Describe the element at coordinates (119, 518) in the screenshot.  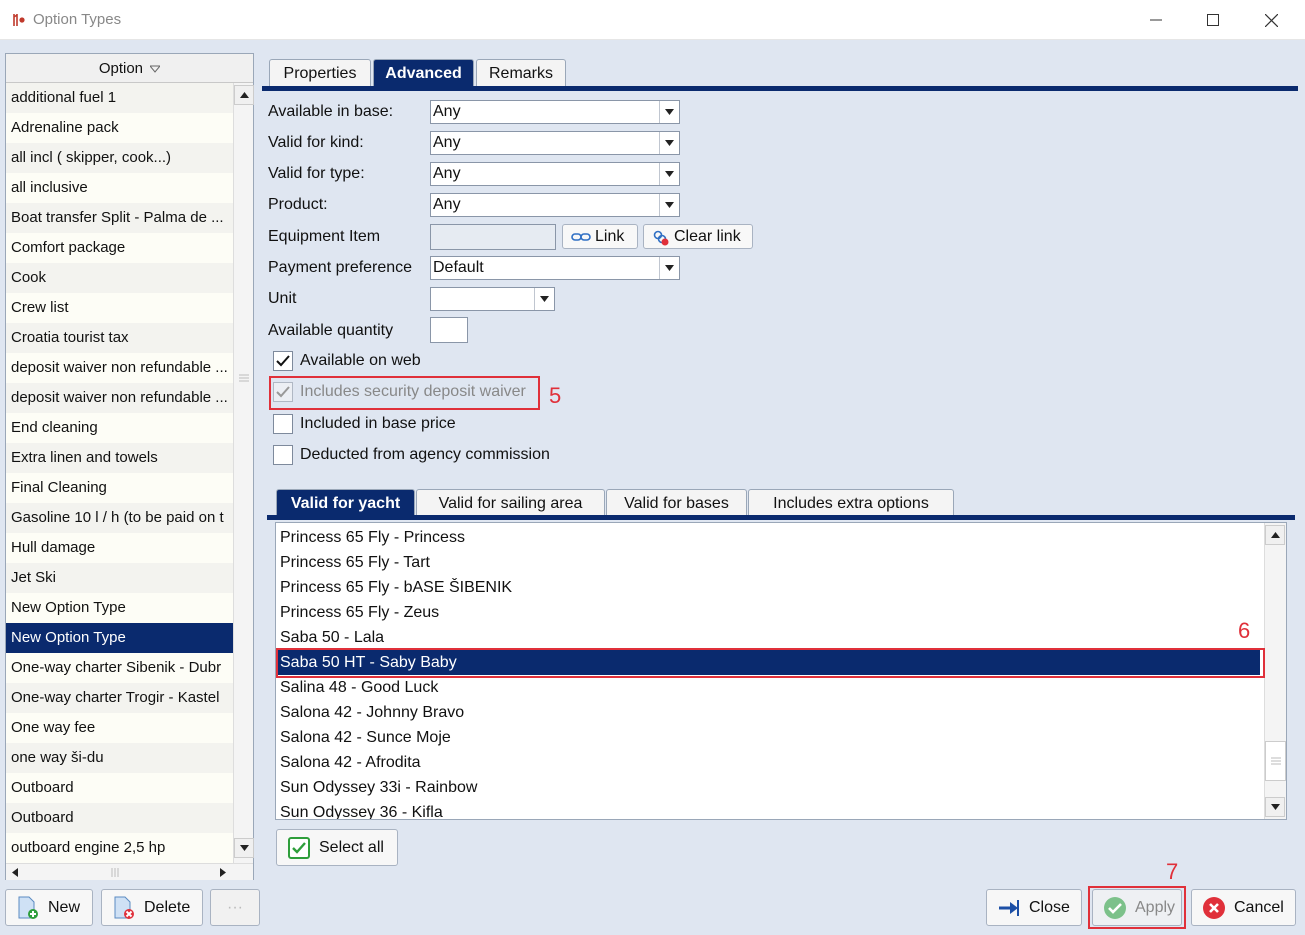
I see `list-item: Gasoline 10 l / h (to be paid on t` at that location.